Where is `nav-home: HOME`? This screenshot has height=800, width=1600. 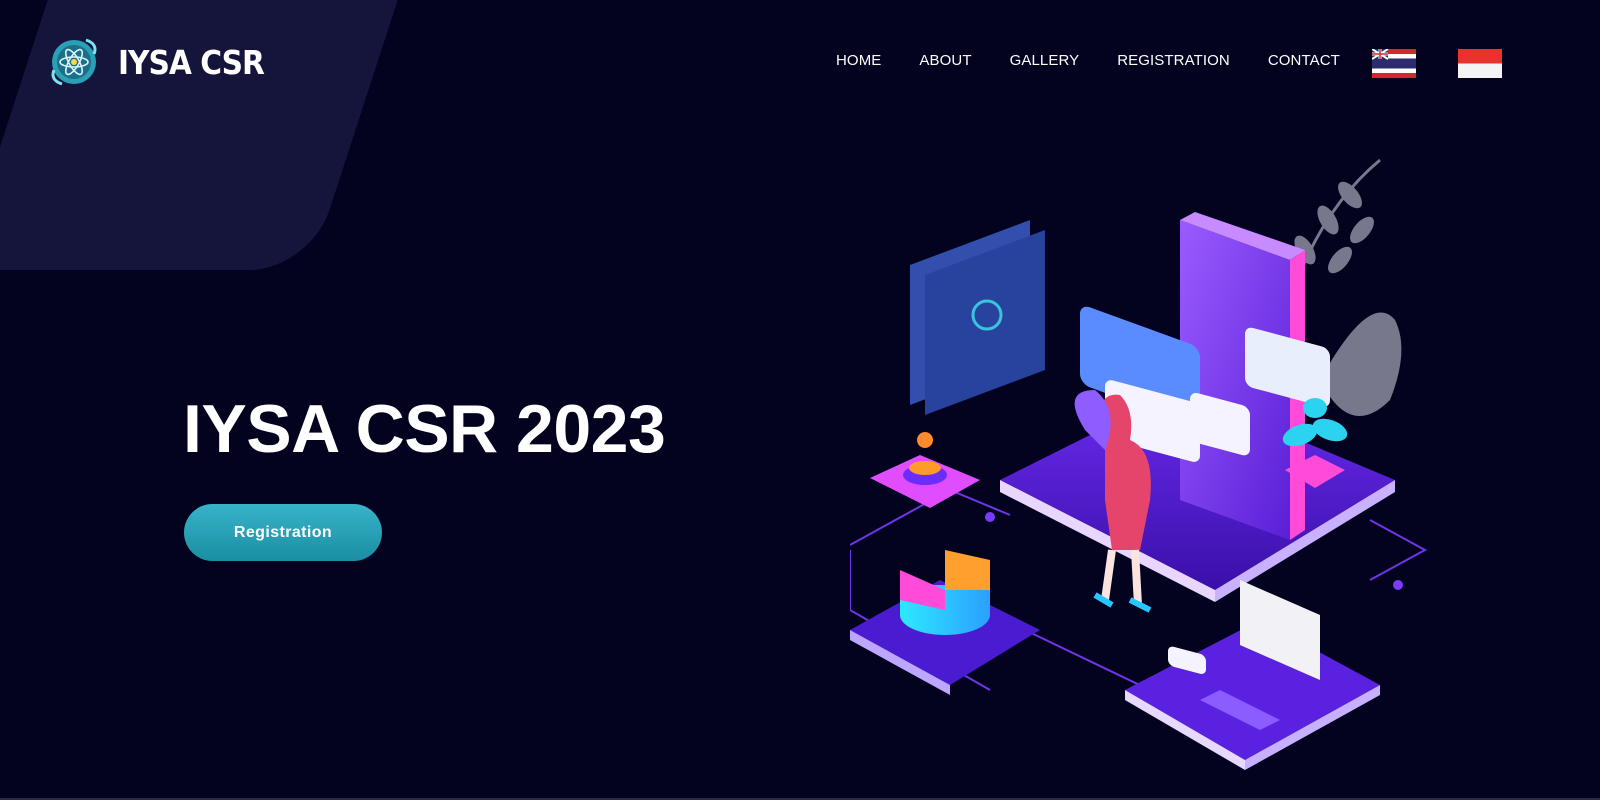 nav-home: HOME is located at coordinates (858, 60).